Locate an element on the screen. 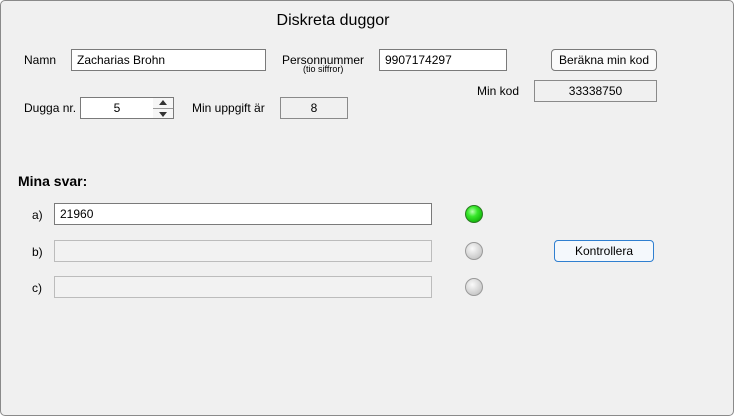  spinner-up-button is located at coordinates (163, 103).